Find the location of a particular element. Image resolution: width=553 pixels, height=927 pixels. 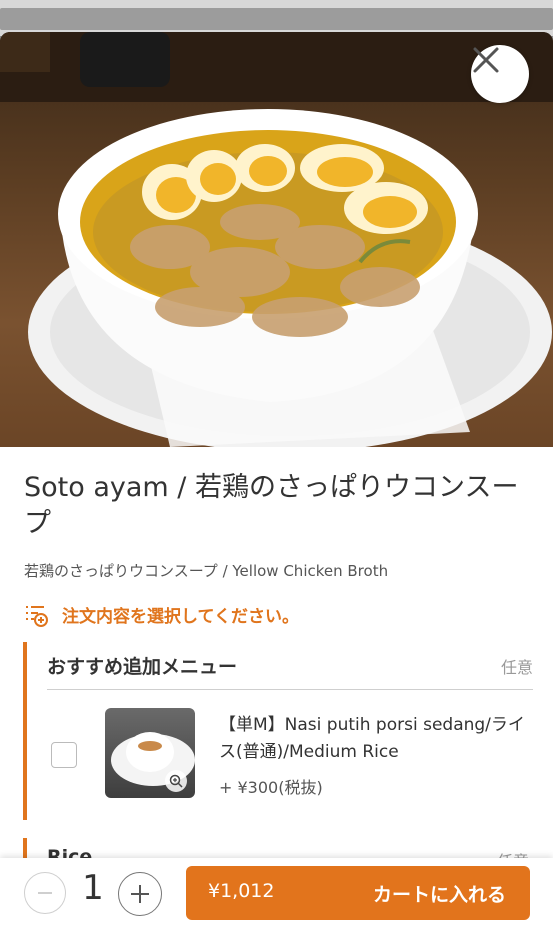

cart-price: ¥1,012 is located at coordinates (241, 891).